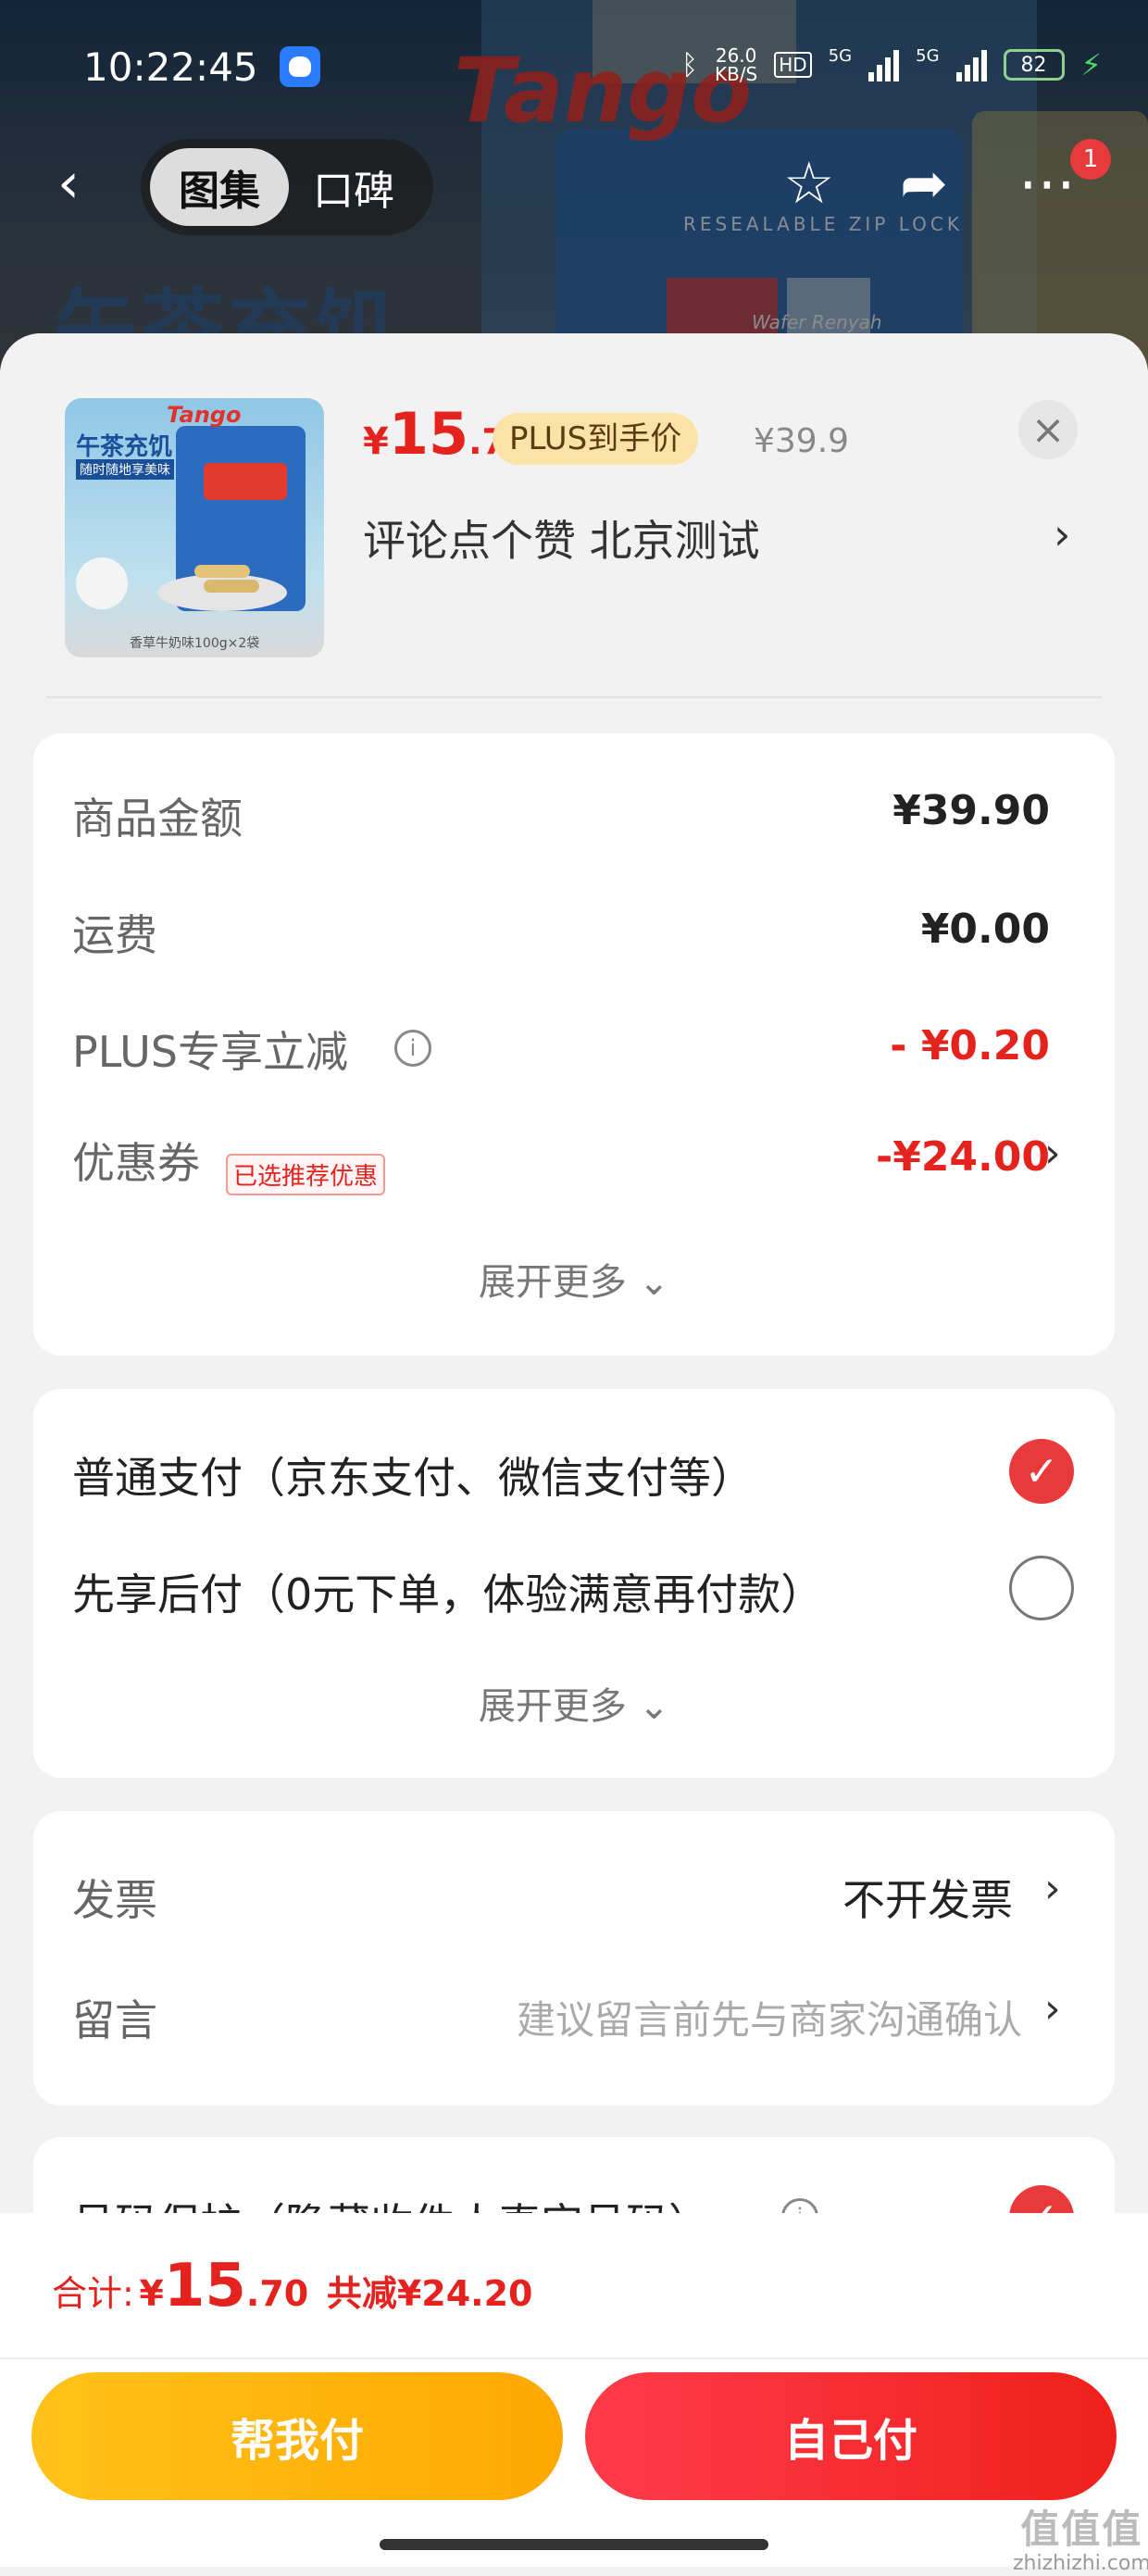  Describe the element at coordinates (928, 56) in the screenshot. I see `network-type-2: 5G` at that location.